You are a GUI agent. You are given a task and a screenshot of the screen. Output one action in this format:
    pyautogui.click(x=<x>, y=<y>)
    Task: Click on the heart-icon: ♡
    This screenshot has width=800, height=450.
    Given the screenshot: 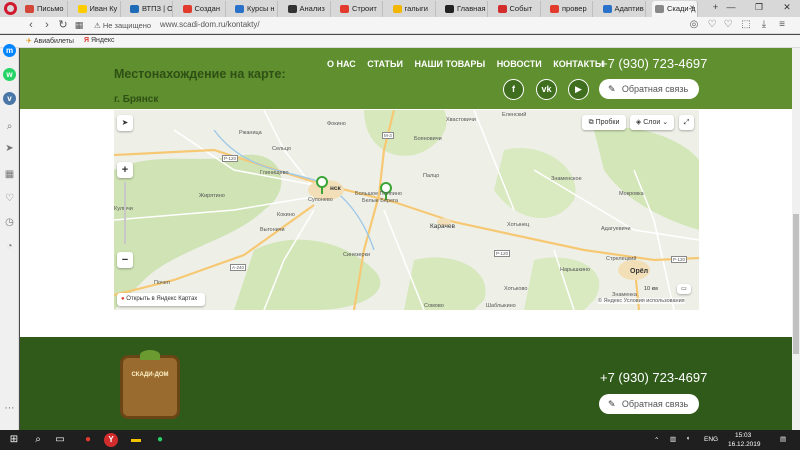 What is the action you would take?
    pyautogui.click(x=712, y=25)
    